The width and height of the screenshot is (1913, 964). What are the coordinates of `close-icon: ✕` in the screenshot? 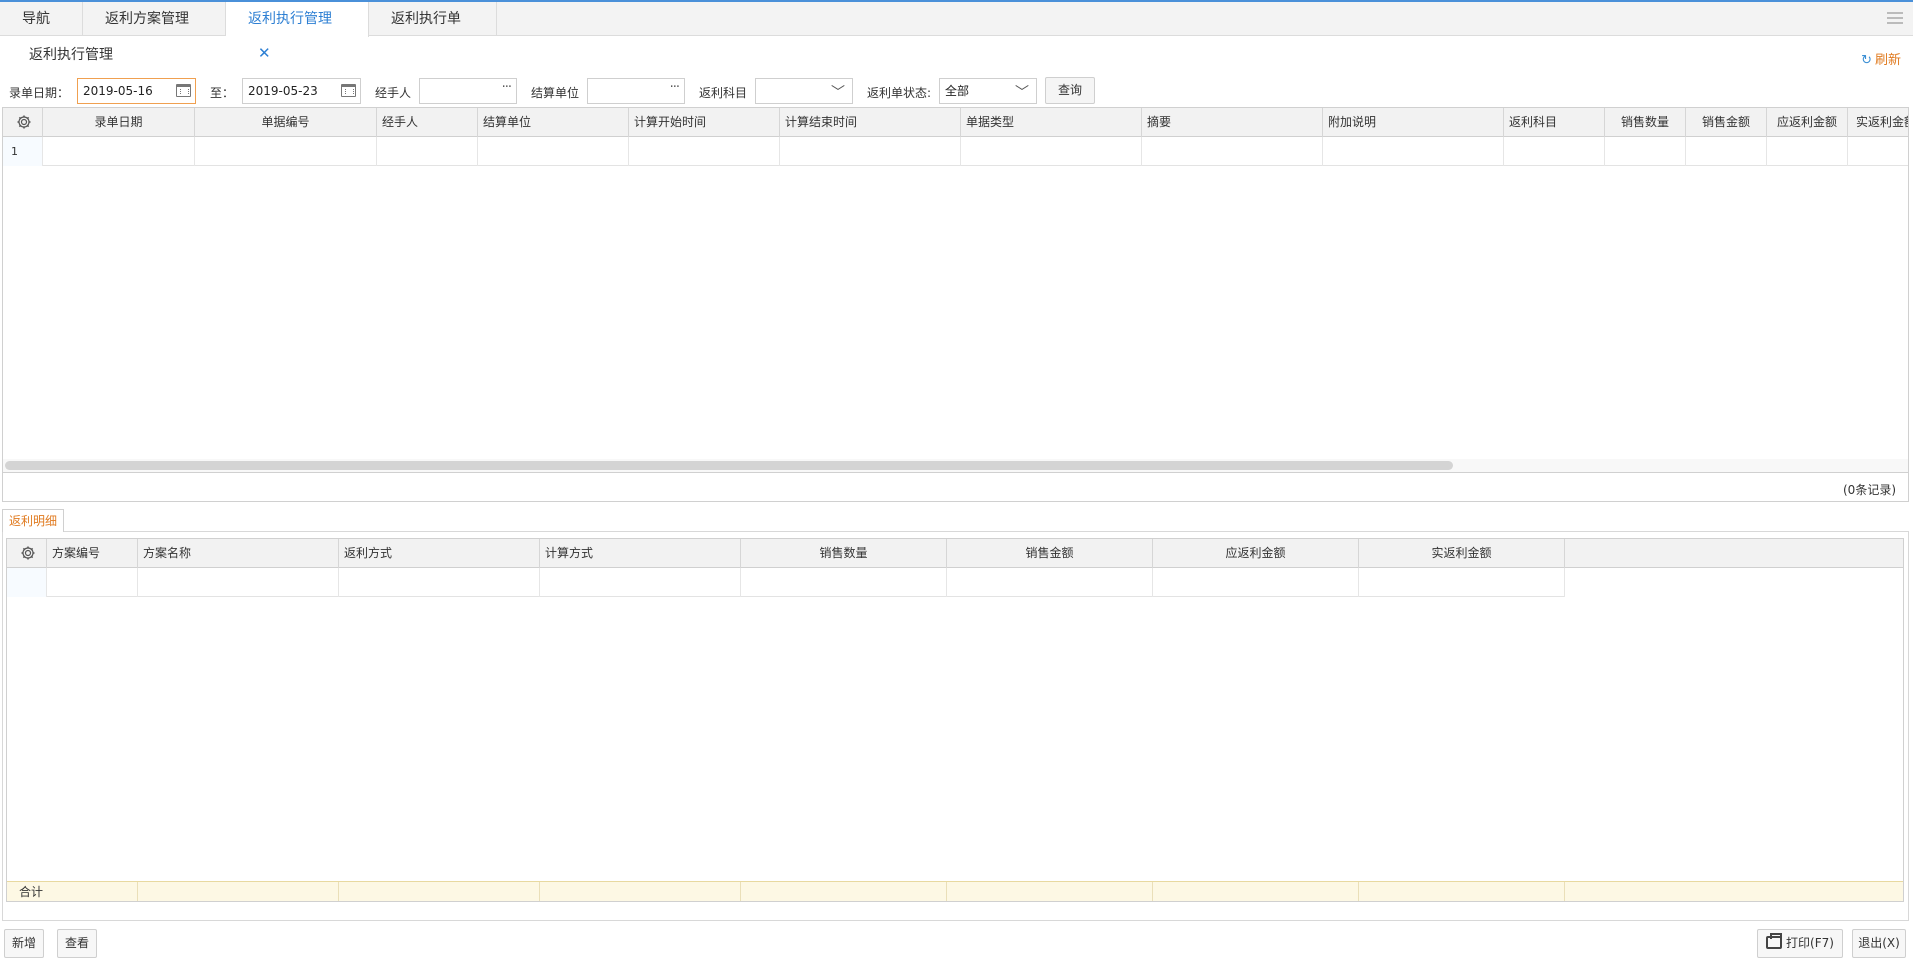 It's located at (264, 53).